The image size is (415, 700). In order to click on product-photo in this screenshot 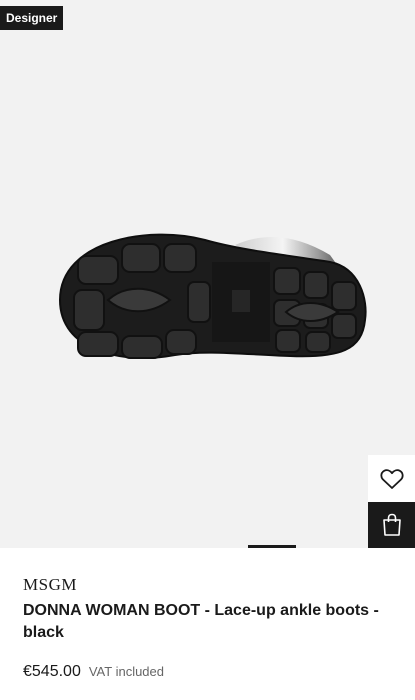, I will do `click(212, 296)`.